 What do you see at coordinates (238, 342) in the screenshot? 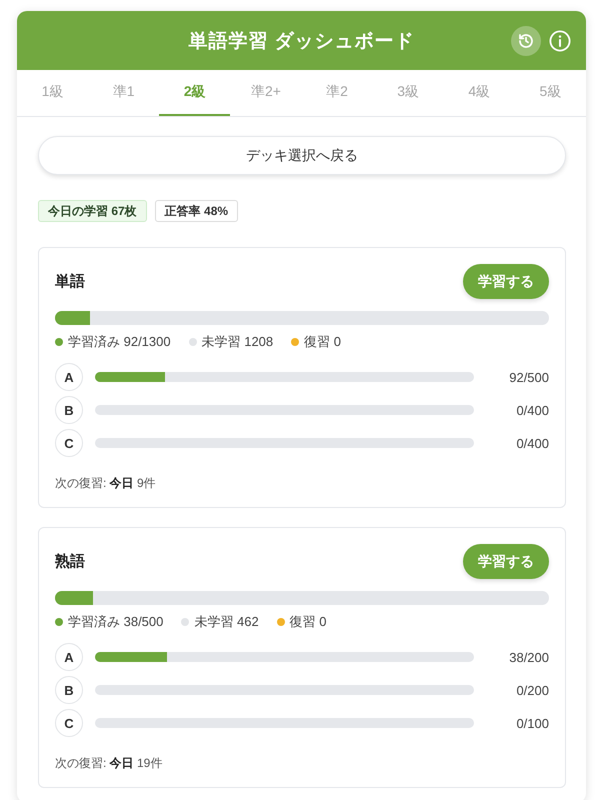
I see `legend-label: 未学習 1208` at bounding box center [238, 342].